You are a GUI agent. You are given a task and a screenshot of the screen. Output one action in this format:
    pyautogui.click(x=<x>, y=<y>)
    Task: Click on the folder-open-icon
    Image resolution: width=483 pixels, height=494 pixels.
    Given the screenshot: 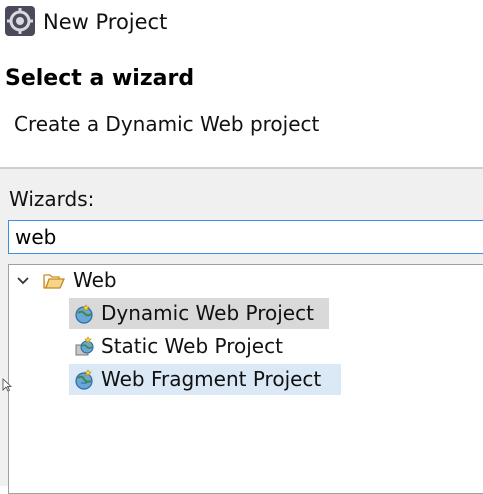 What is the action you would take?
    pyautogui.click(x=54, y=281)
    